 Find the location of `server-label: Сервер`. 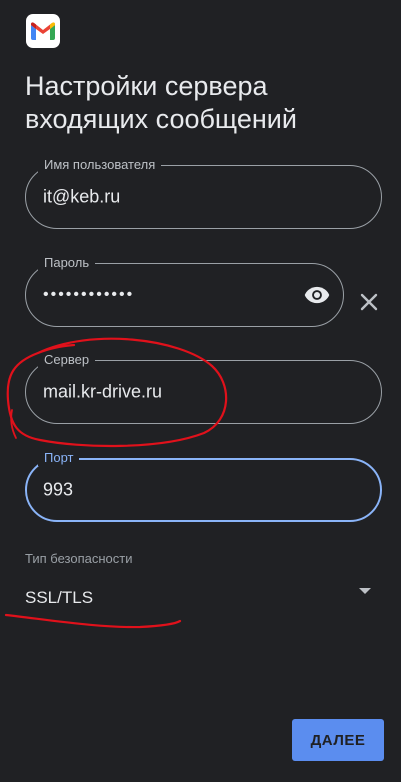

server-label: Сервер is located at coordinates (67, 360).